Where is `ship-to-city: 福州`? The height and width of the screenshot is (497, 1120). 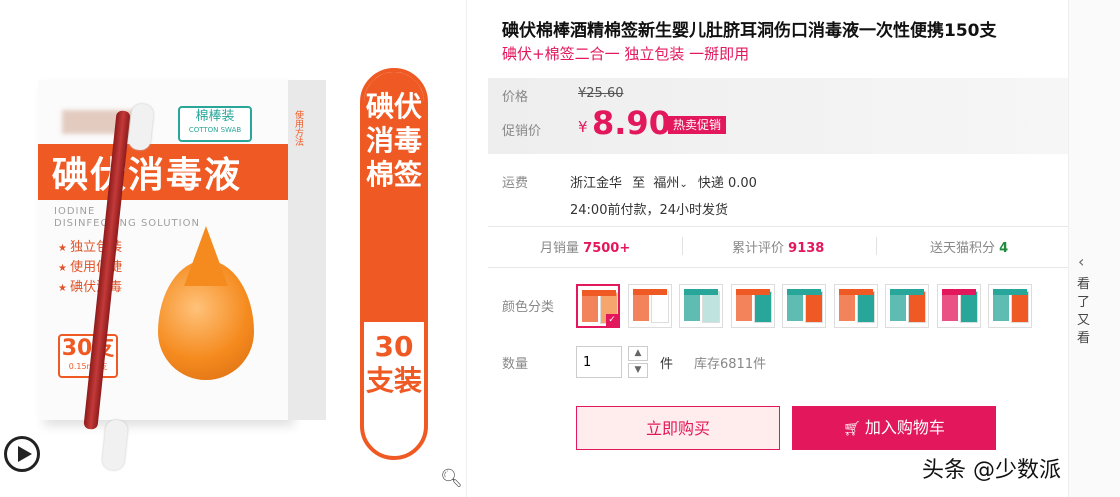 ship-to-city: 福州 is located at coordinates (666, 183).